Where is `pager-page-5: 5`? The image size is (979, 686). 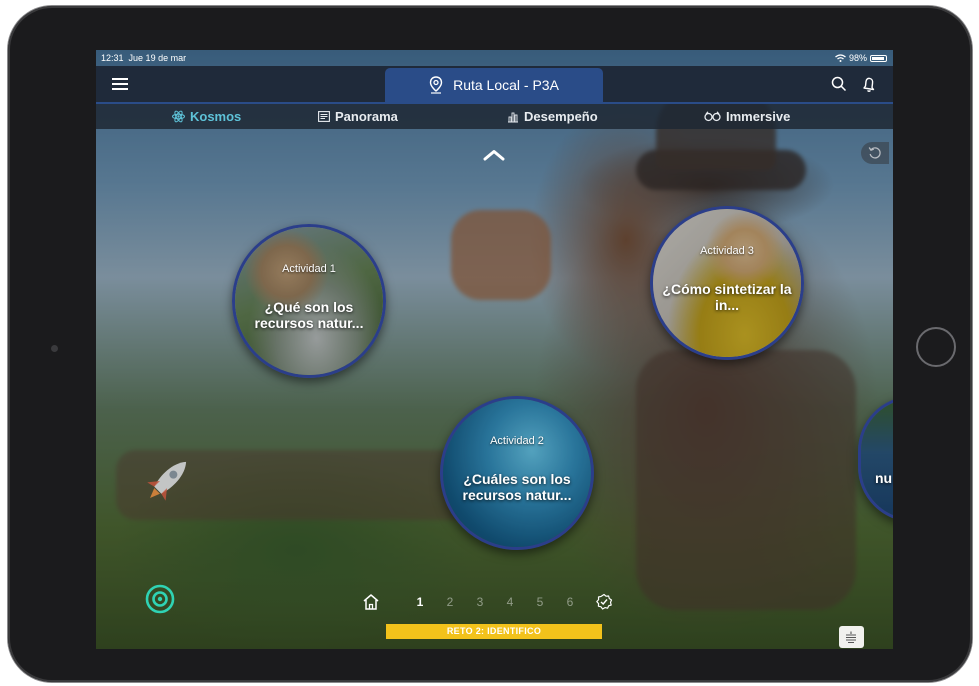 pager-page-5: 5 is located at coordinates (540, 602).